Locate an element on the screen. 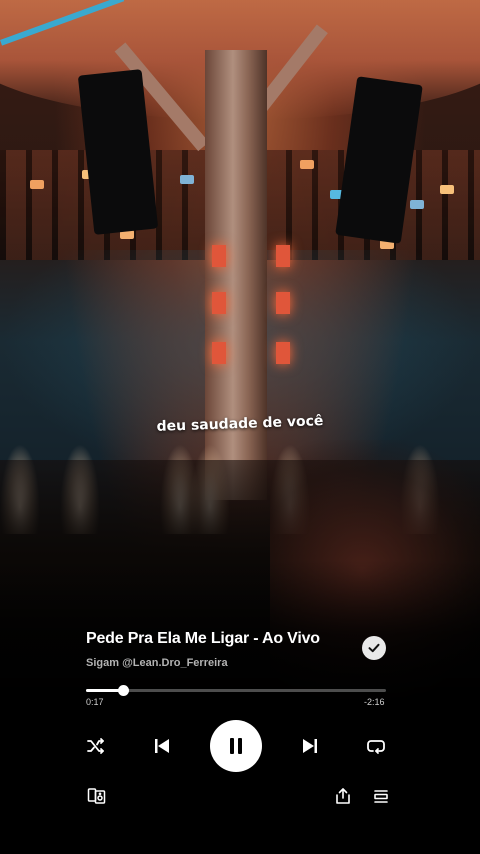 This screenshot has width=480, height=854. share-icon is located at coordinates (343, 796).